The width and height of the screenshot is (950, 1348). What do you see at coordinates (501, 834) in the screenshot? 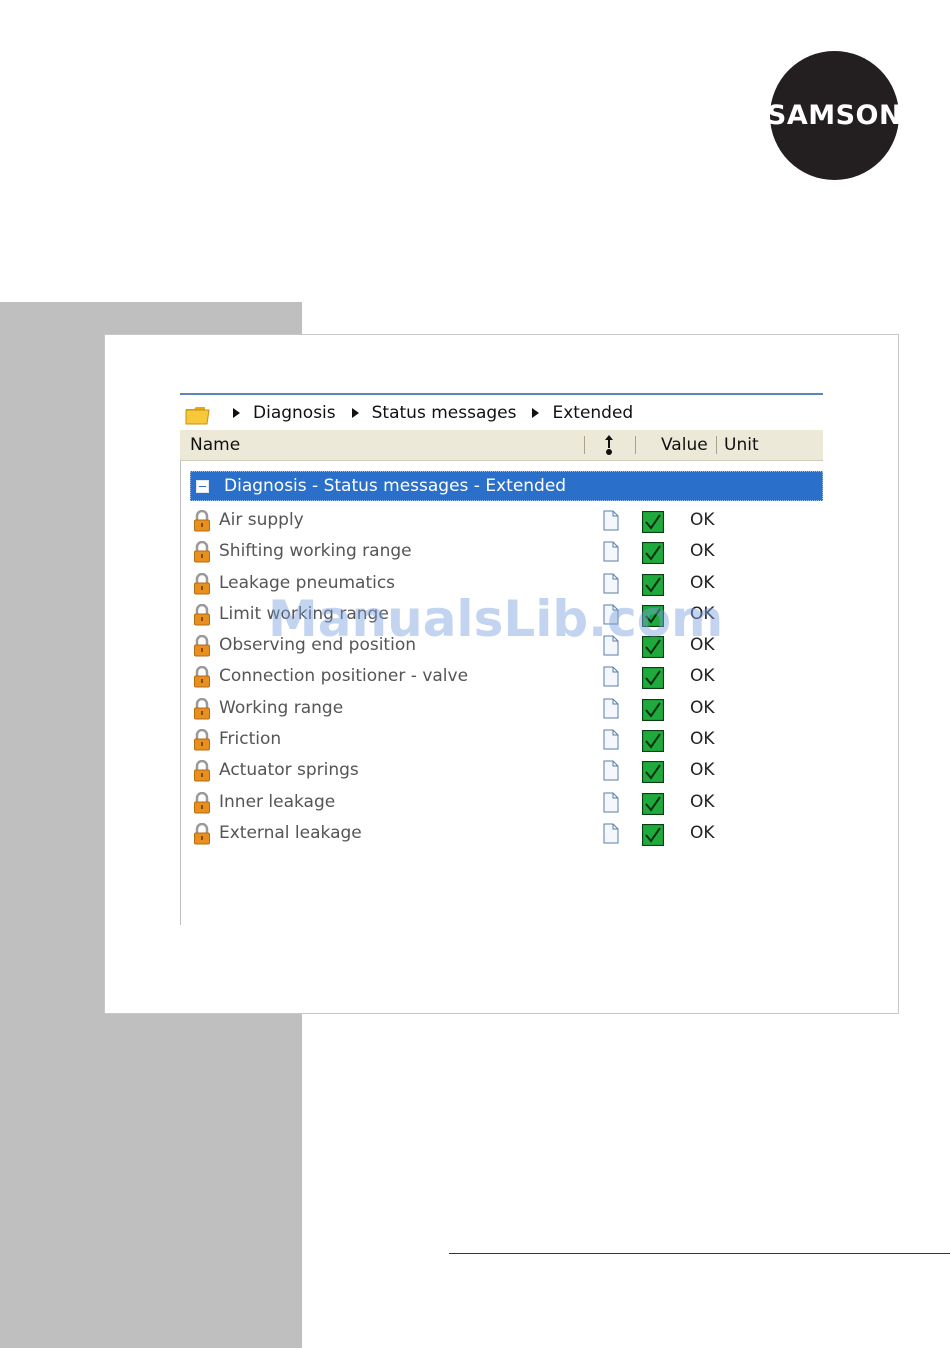
I see `table-row: External leakage OK` at bounding box center [501, 834].